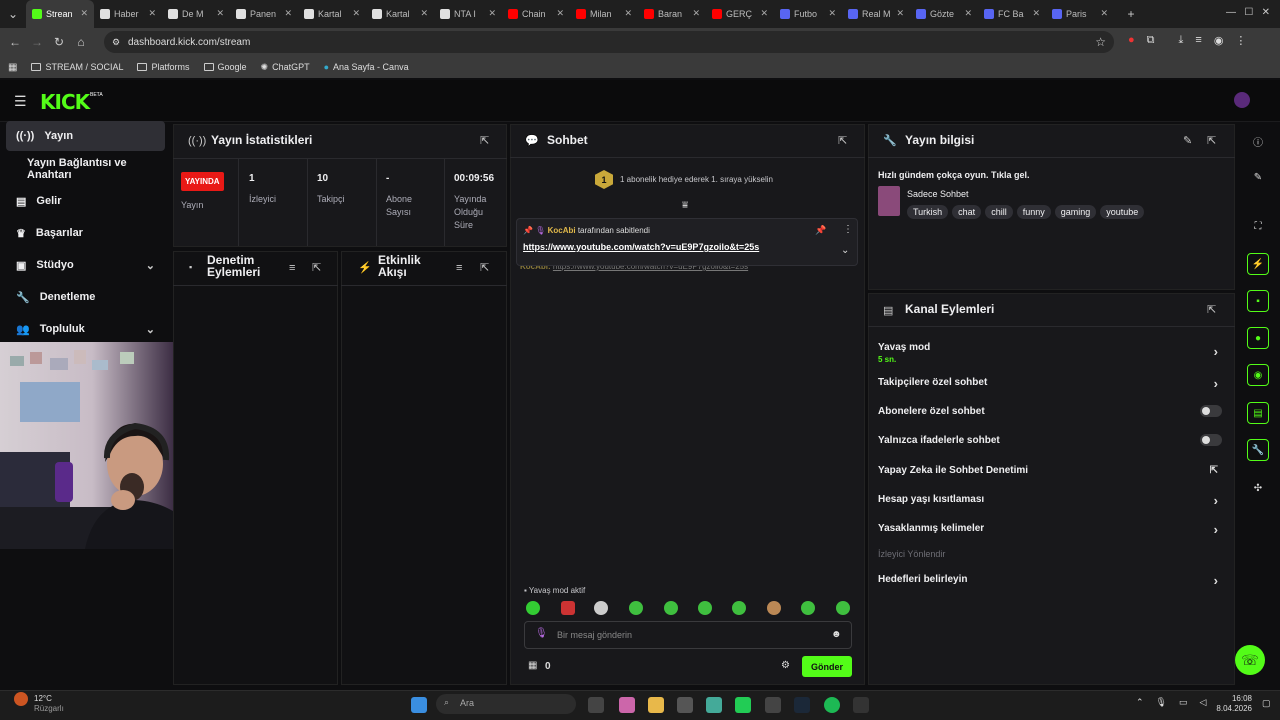 The height and width of the screenshot is (720, 1280). Describe the element at coordinates (1198, 40) in the screenshot. I see `media-icon: ≡` at that location.